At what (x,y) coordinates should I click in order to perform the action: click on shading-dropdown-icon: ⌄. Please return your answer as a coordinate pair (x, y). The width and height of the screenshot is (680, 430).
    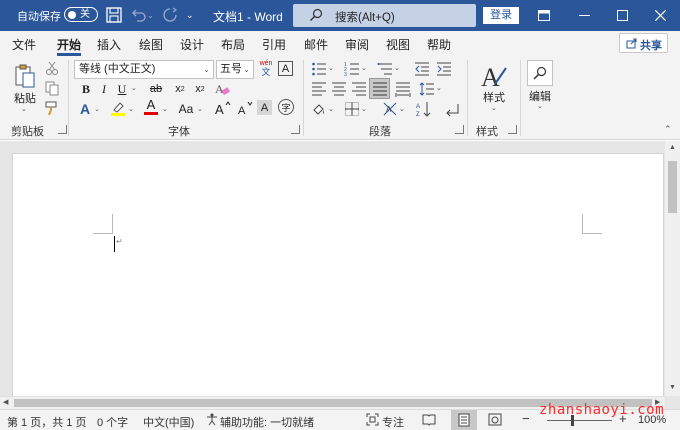
    Looking at the image, I should click on (331, 109).